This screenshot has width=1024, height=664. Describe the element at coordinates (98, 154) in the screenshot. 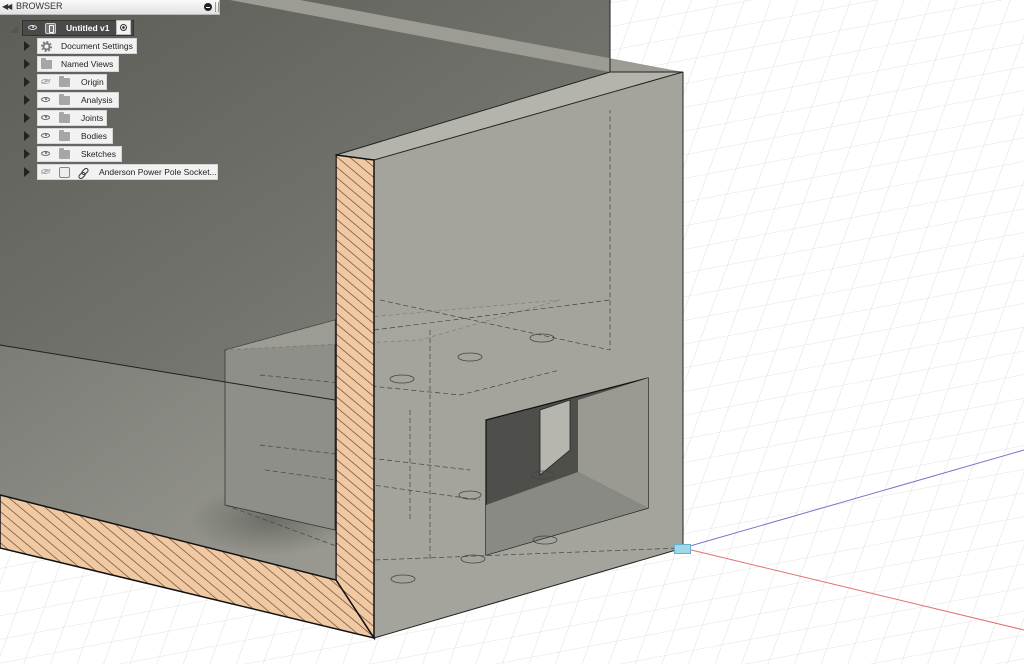

I see `item-label: Sketches` at that location.